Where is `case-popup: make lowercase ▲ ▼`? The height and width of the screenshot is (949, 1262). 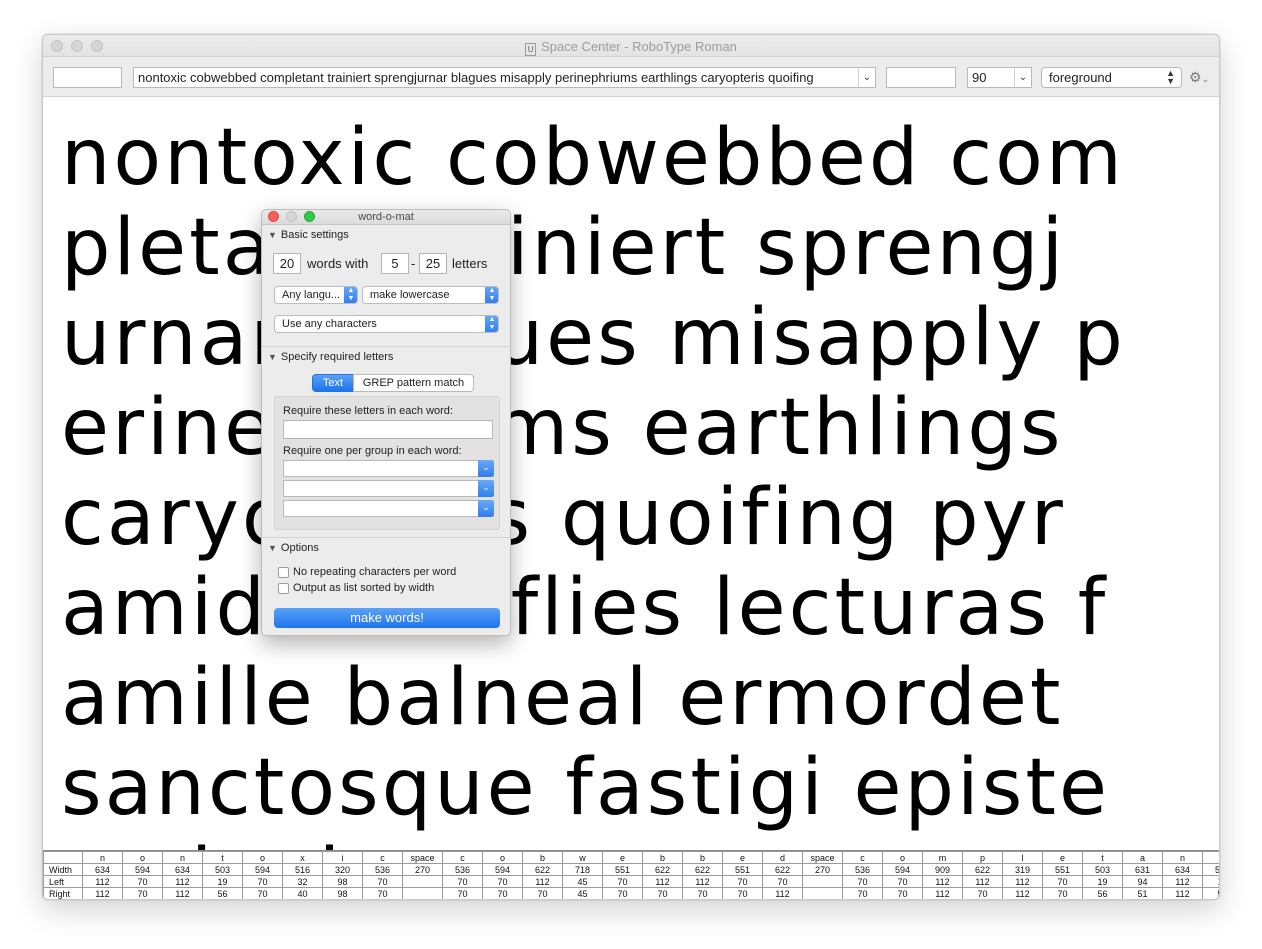 case-popup: make lowercase ▲ ▼ is located at coordinates (430, 295).